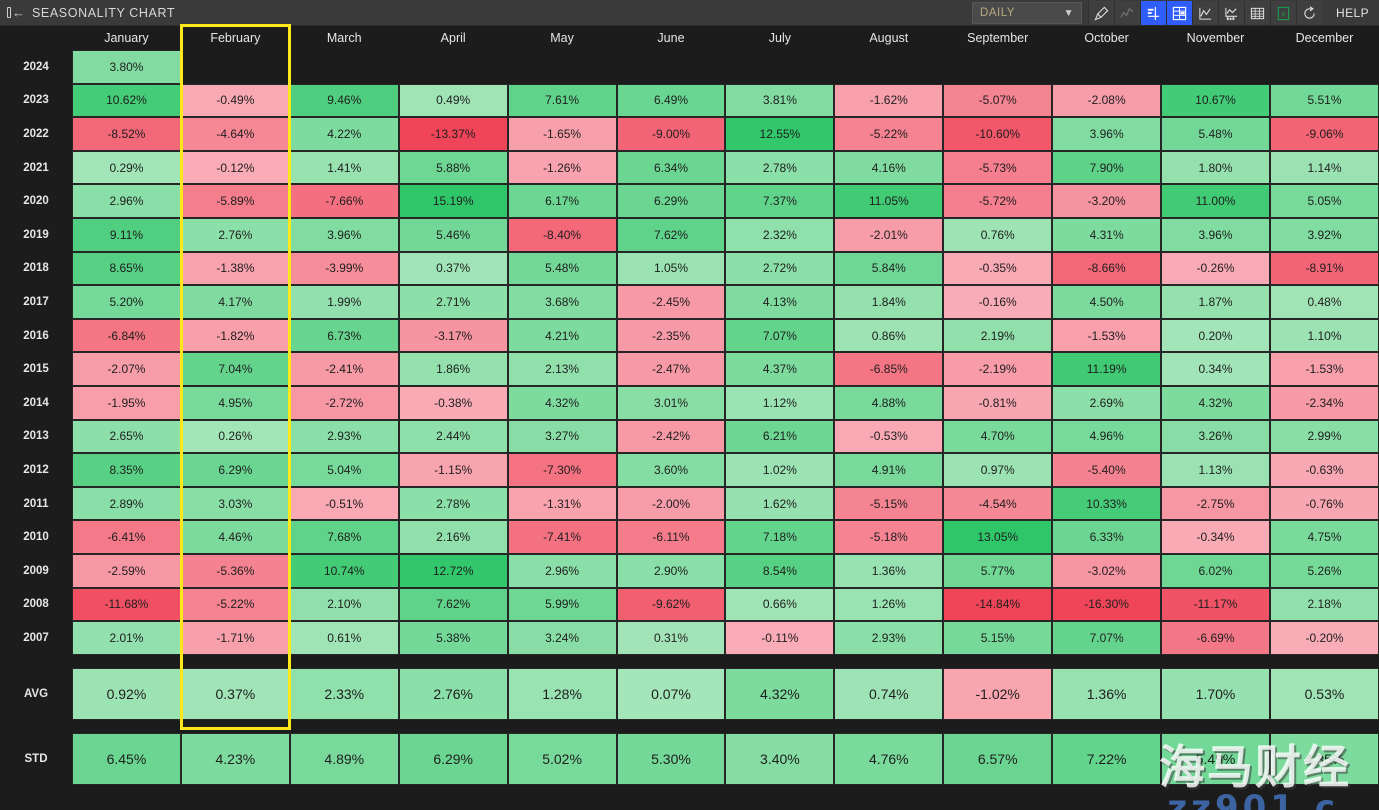 This screenshot has height=810, width=1379. What do you see at coordinates (562, 201) in the screenshot?
I see `data-cell: 6.17%` at bounding box center [562, 201].